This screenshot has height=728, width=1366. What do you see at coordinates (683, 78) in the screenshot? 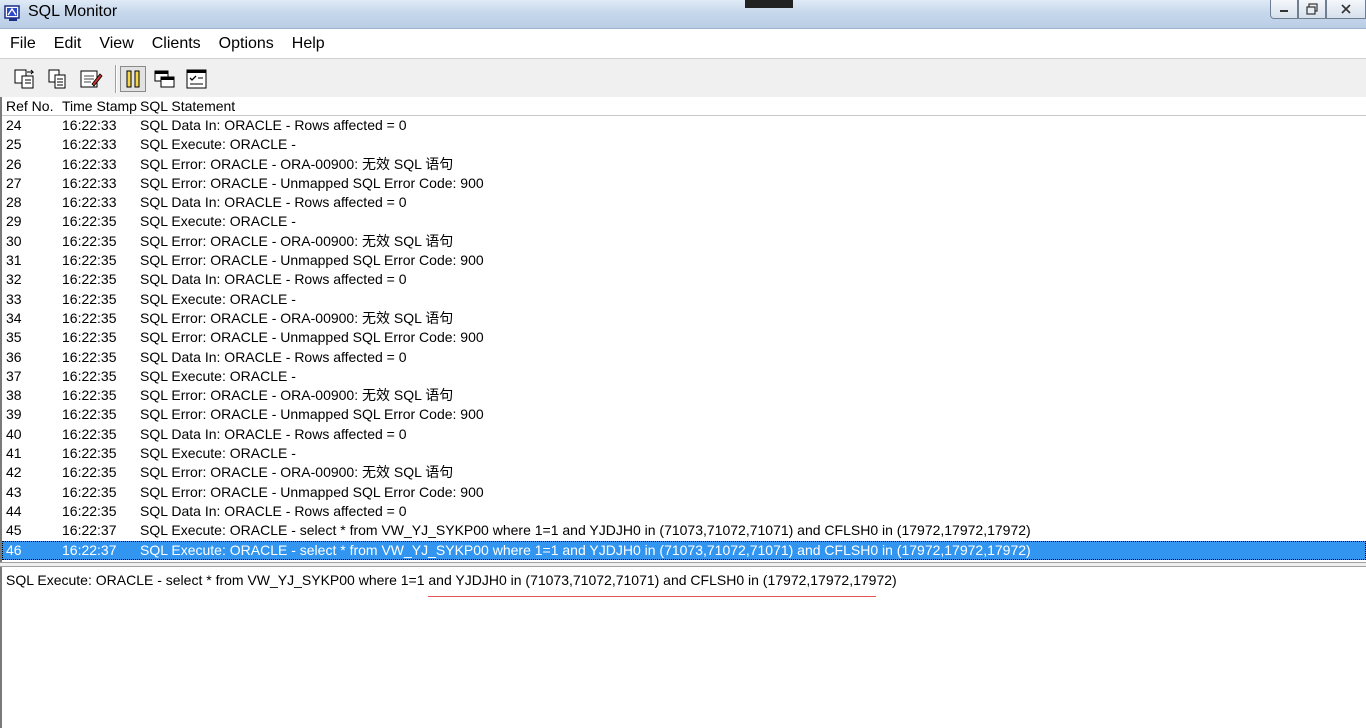
I see `toolbar` at bounding box center [683, 78].